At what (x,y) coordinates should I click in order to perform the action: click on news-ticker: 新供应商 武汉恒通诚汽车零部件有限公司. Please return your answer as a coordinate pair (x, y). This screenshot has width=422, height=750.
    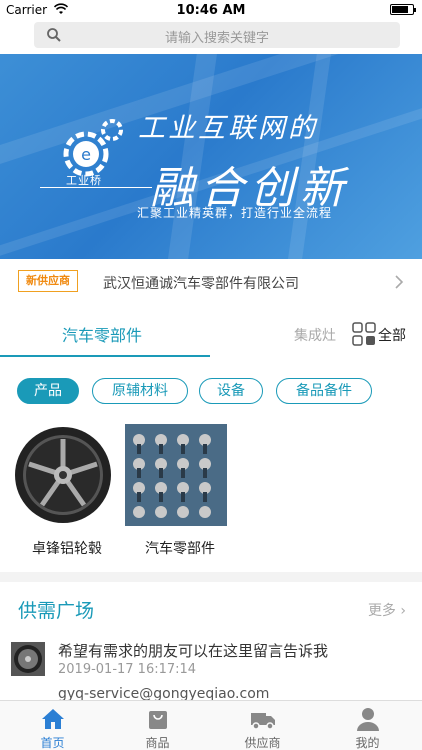
    Looking at the image, I should click on (211, 282).